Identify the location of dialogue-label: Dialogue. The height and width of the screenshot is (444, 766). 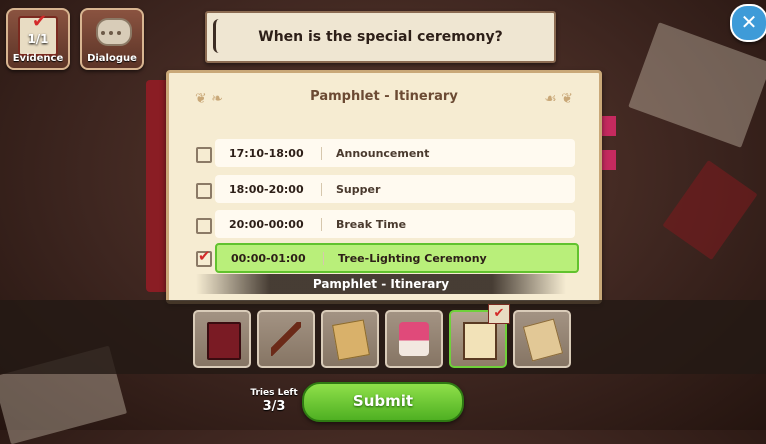
(112, 58).